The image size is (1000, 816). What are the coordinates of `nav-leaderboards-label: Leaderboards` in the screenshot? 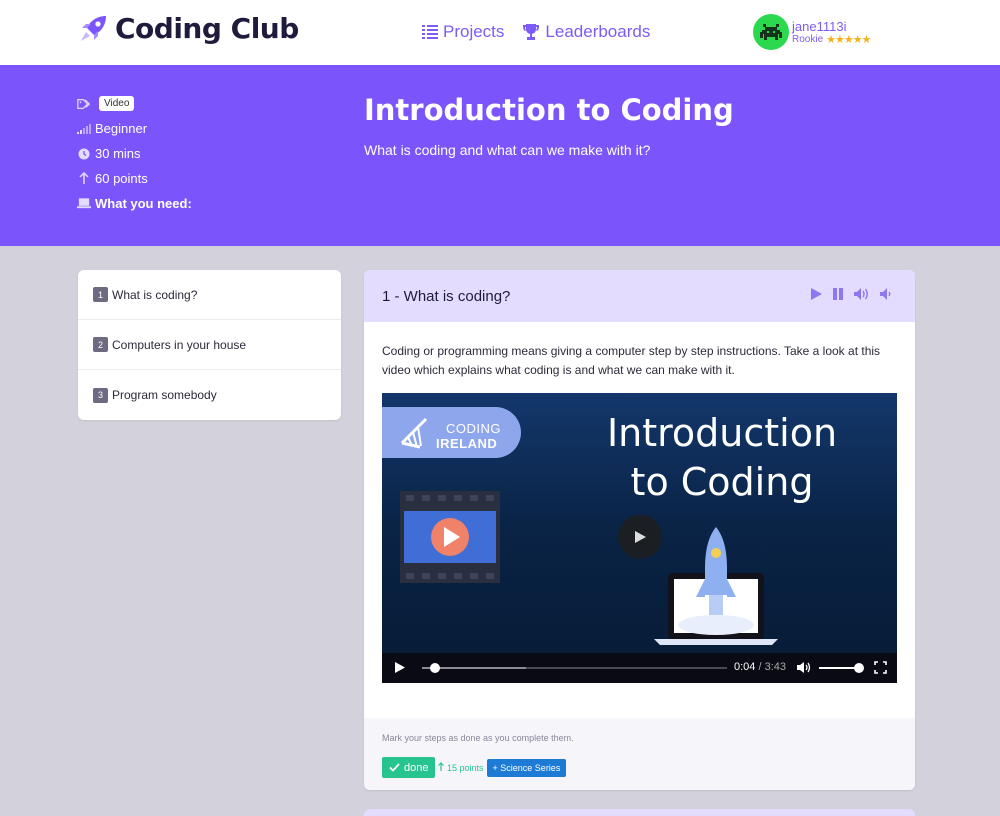 It's located at (598, 31).